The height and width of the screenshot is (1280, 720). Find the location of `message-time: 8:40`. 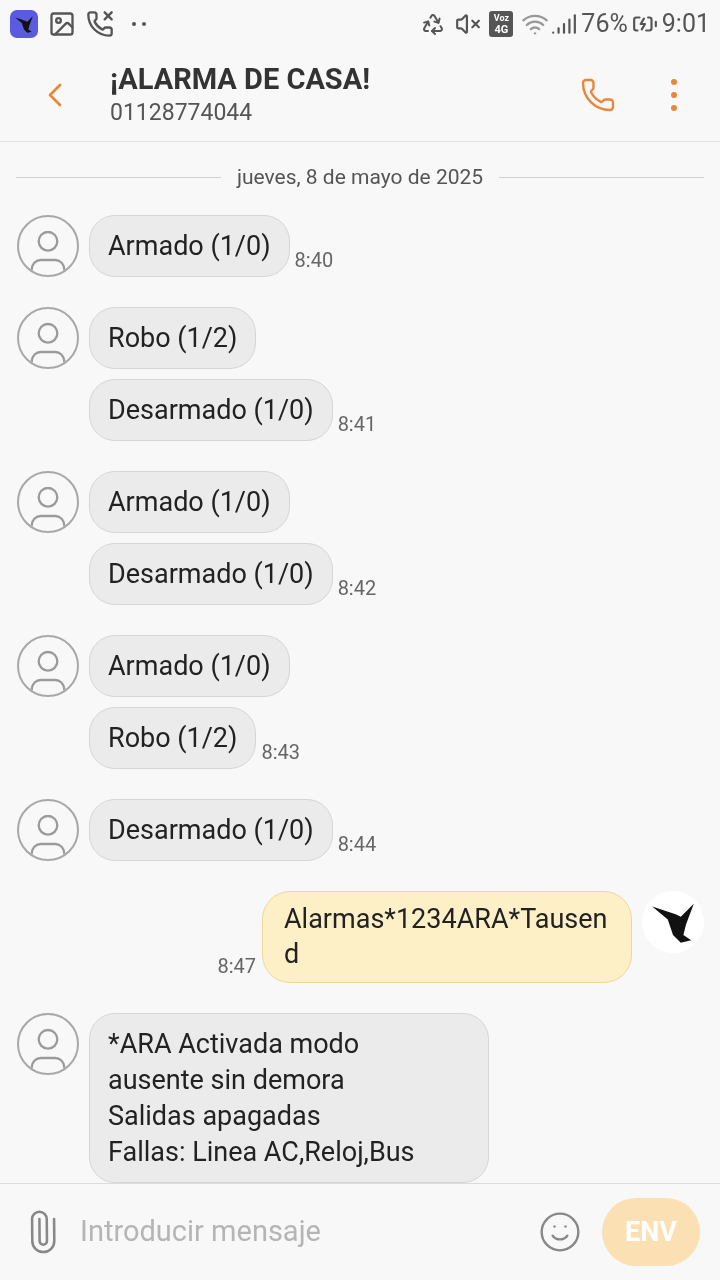

message-time: 8:40 is located at coordinates (314, 260).